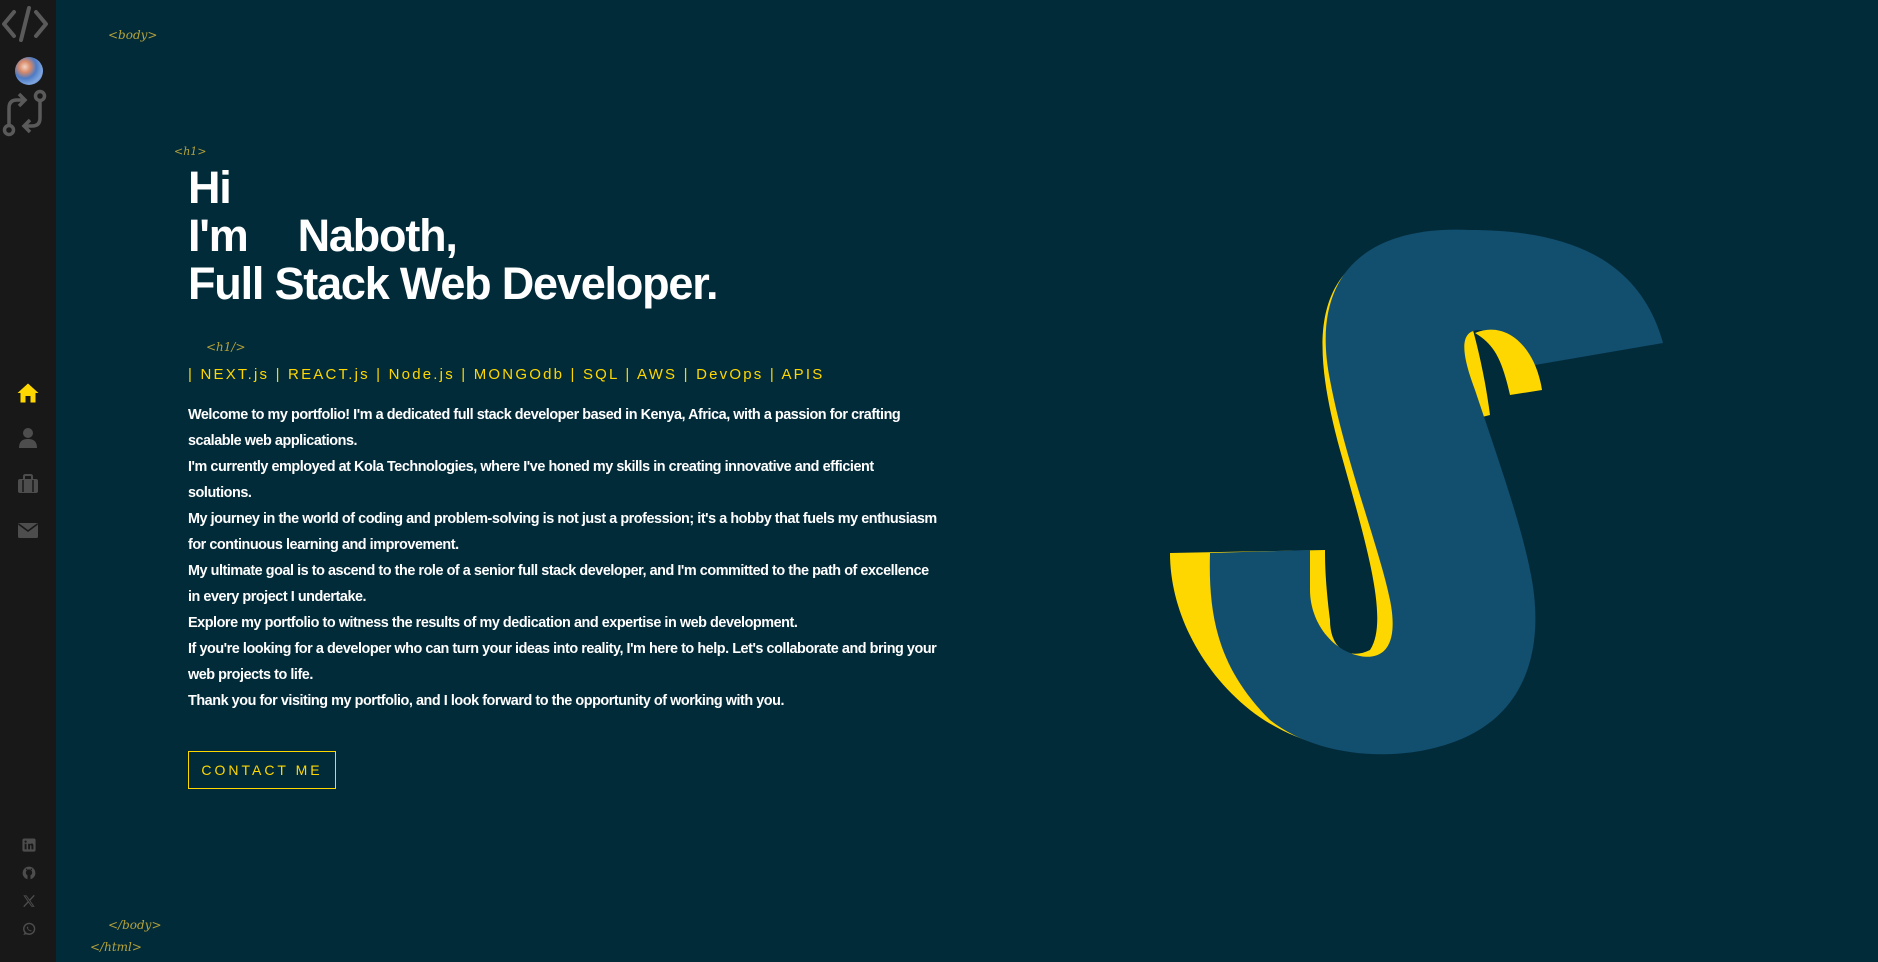 Image resolution: width=1878 pixels, height=962 pixels. I want to click on body-close-tag: </body>, so click(135, 925).